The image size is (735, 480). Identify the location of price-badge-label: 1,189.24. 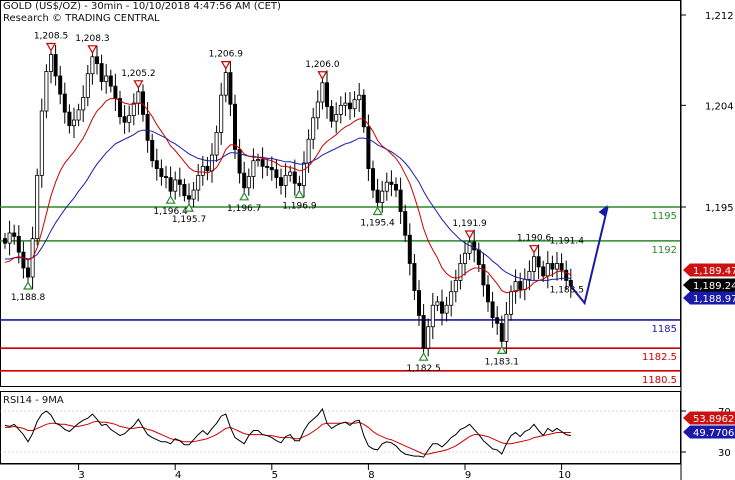
(714, 286).